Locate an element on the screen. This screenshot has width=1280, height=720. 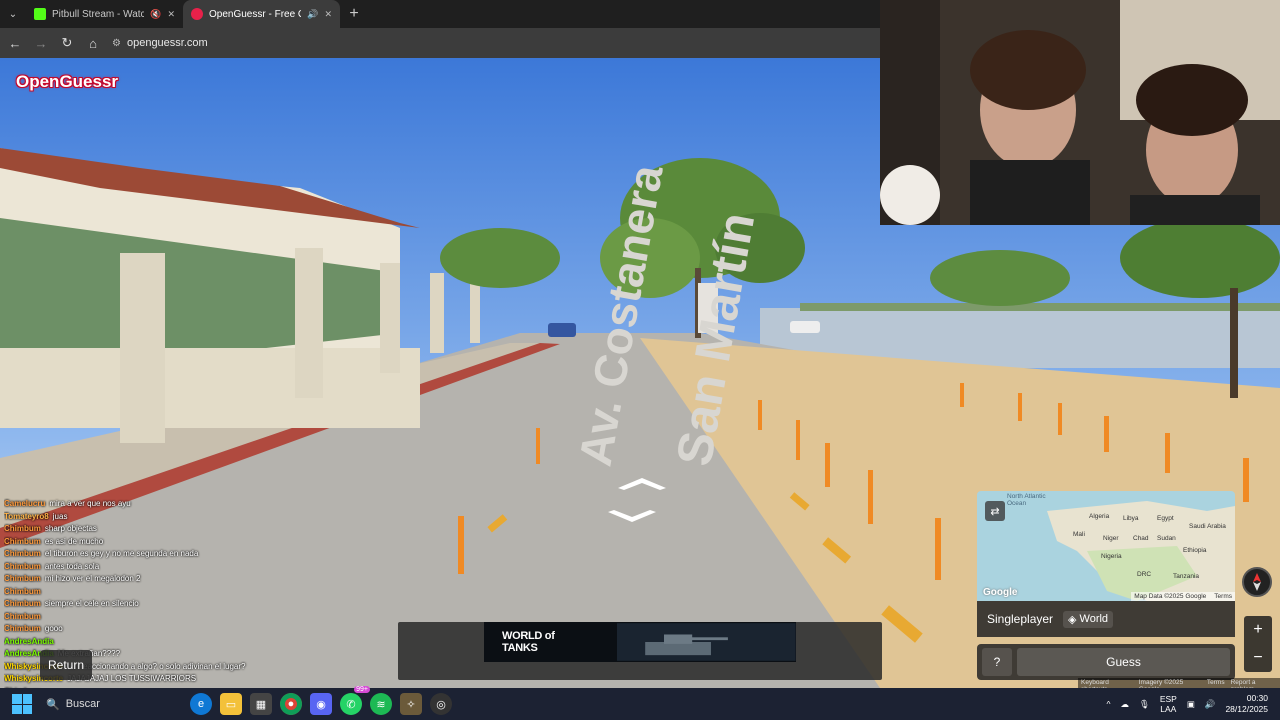
chat-text: siempre el cele en silencio is located at coordinates (91, 603).